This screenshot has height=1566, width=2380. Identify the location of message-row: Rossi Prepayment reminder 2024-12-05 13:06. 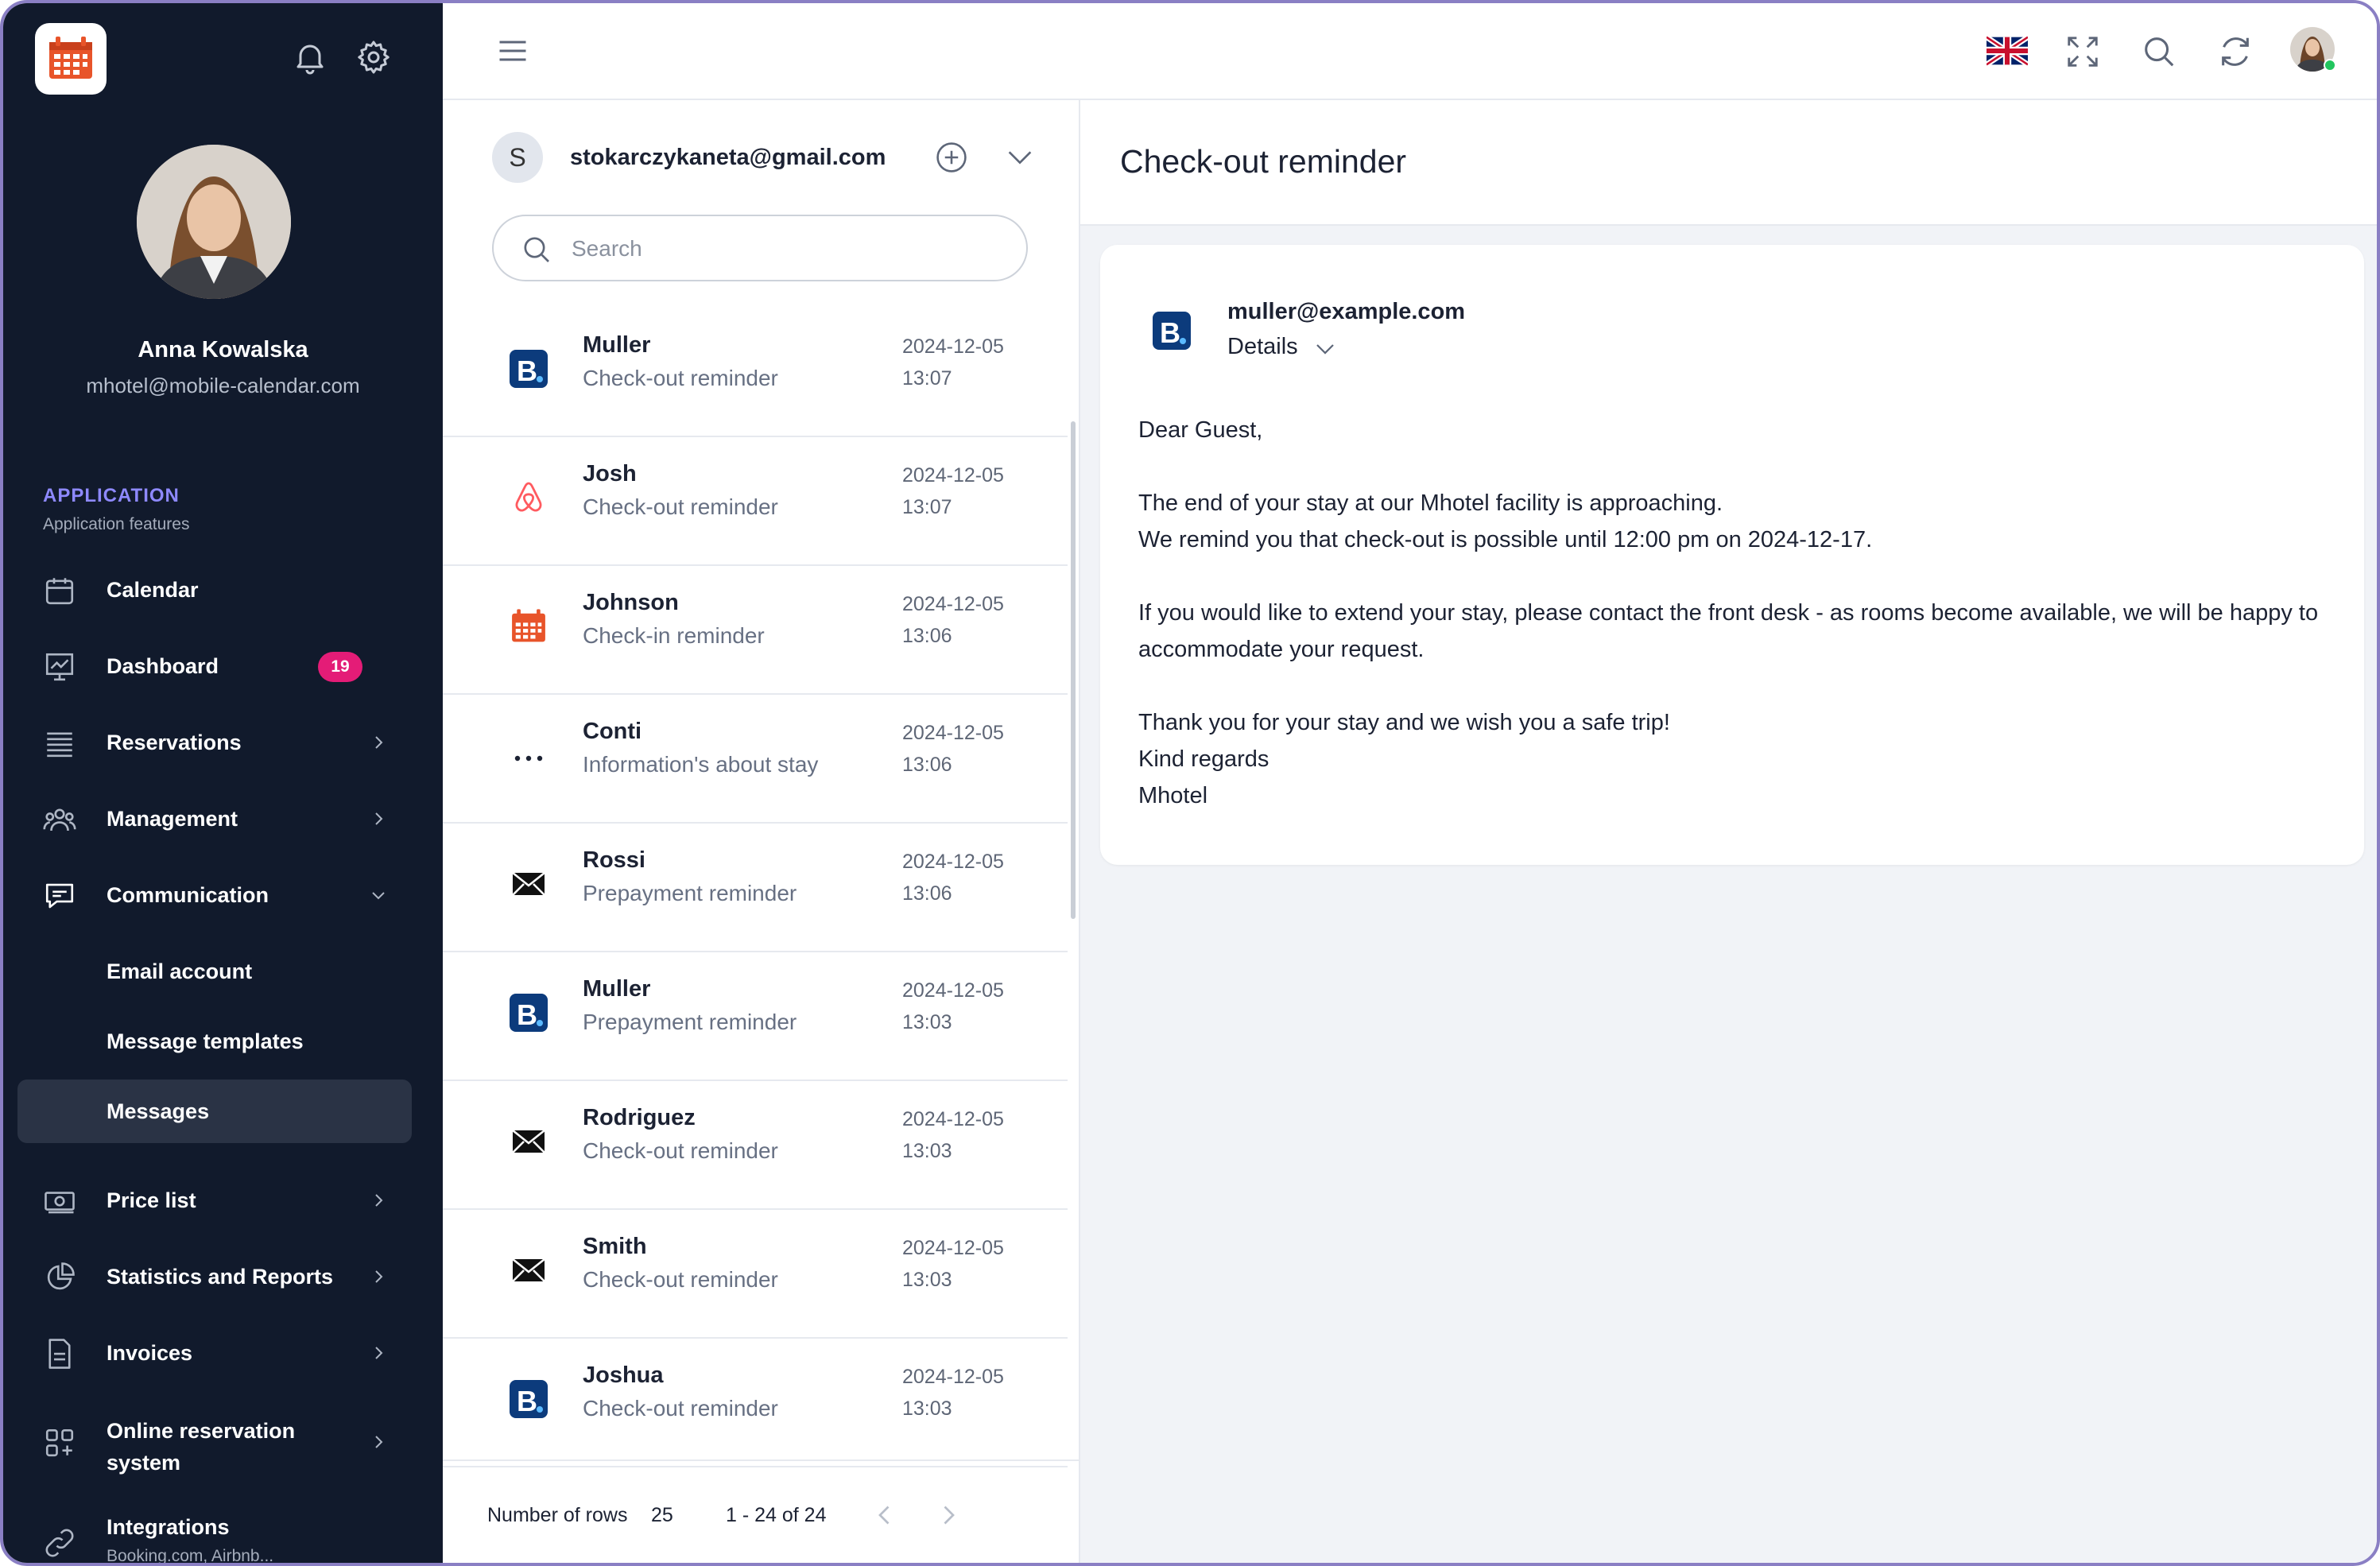
(755, 888).